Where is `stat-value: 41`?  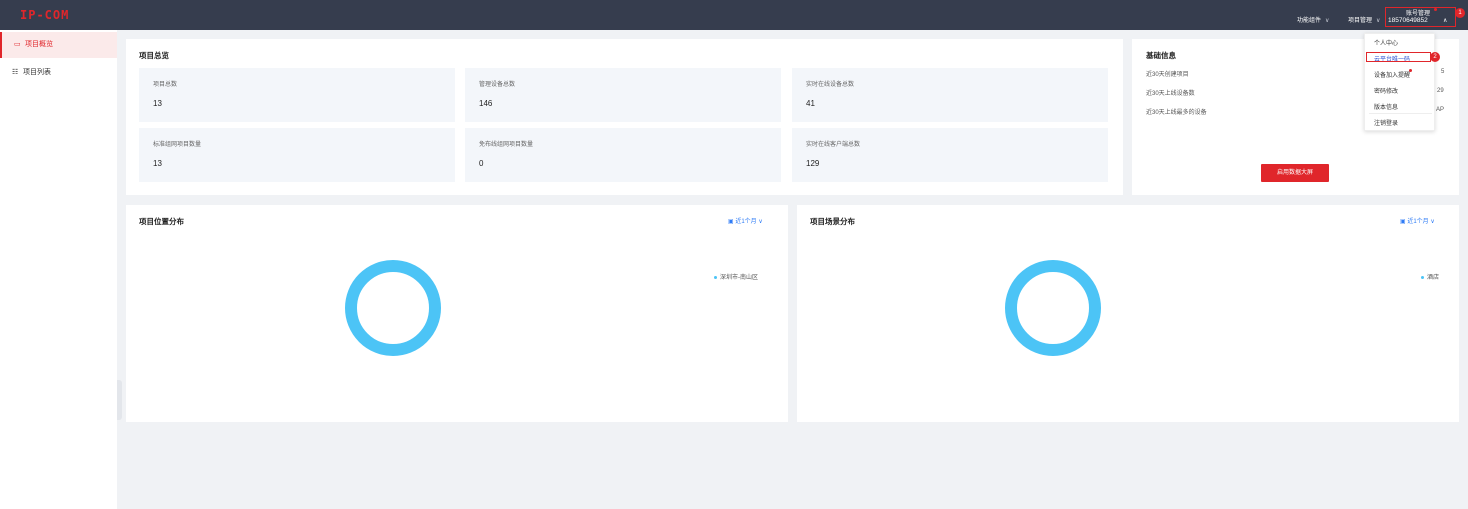 stat-value: 41 is located at coordinates (810, 103).